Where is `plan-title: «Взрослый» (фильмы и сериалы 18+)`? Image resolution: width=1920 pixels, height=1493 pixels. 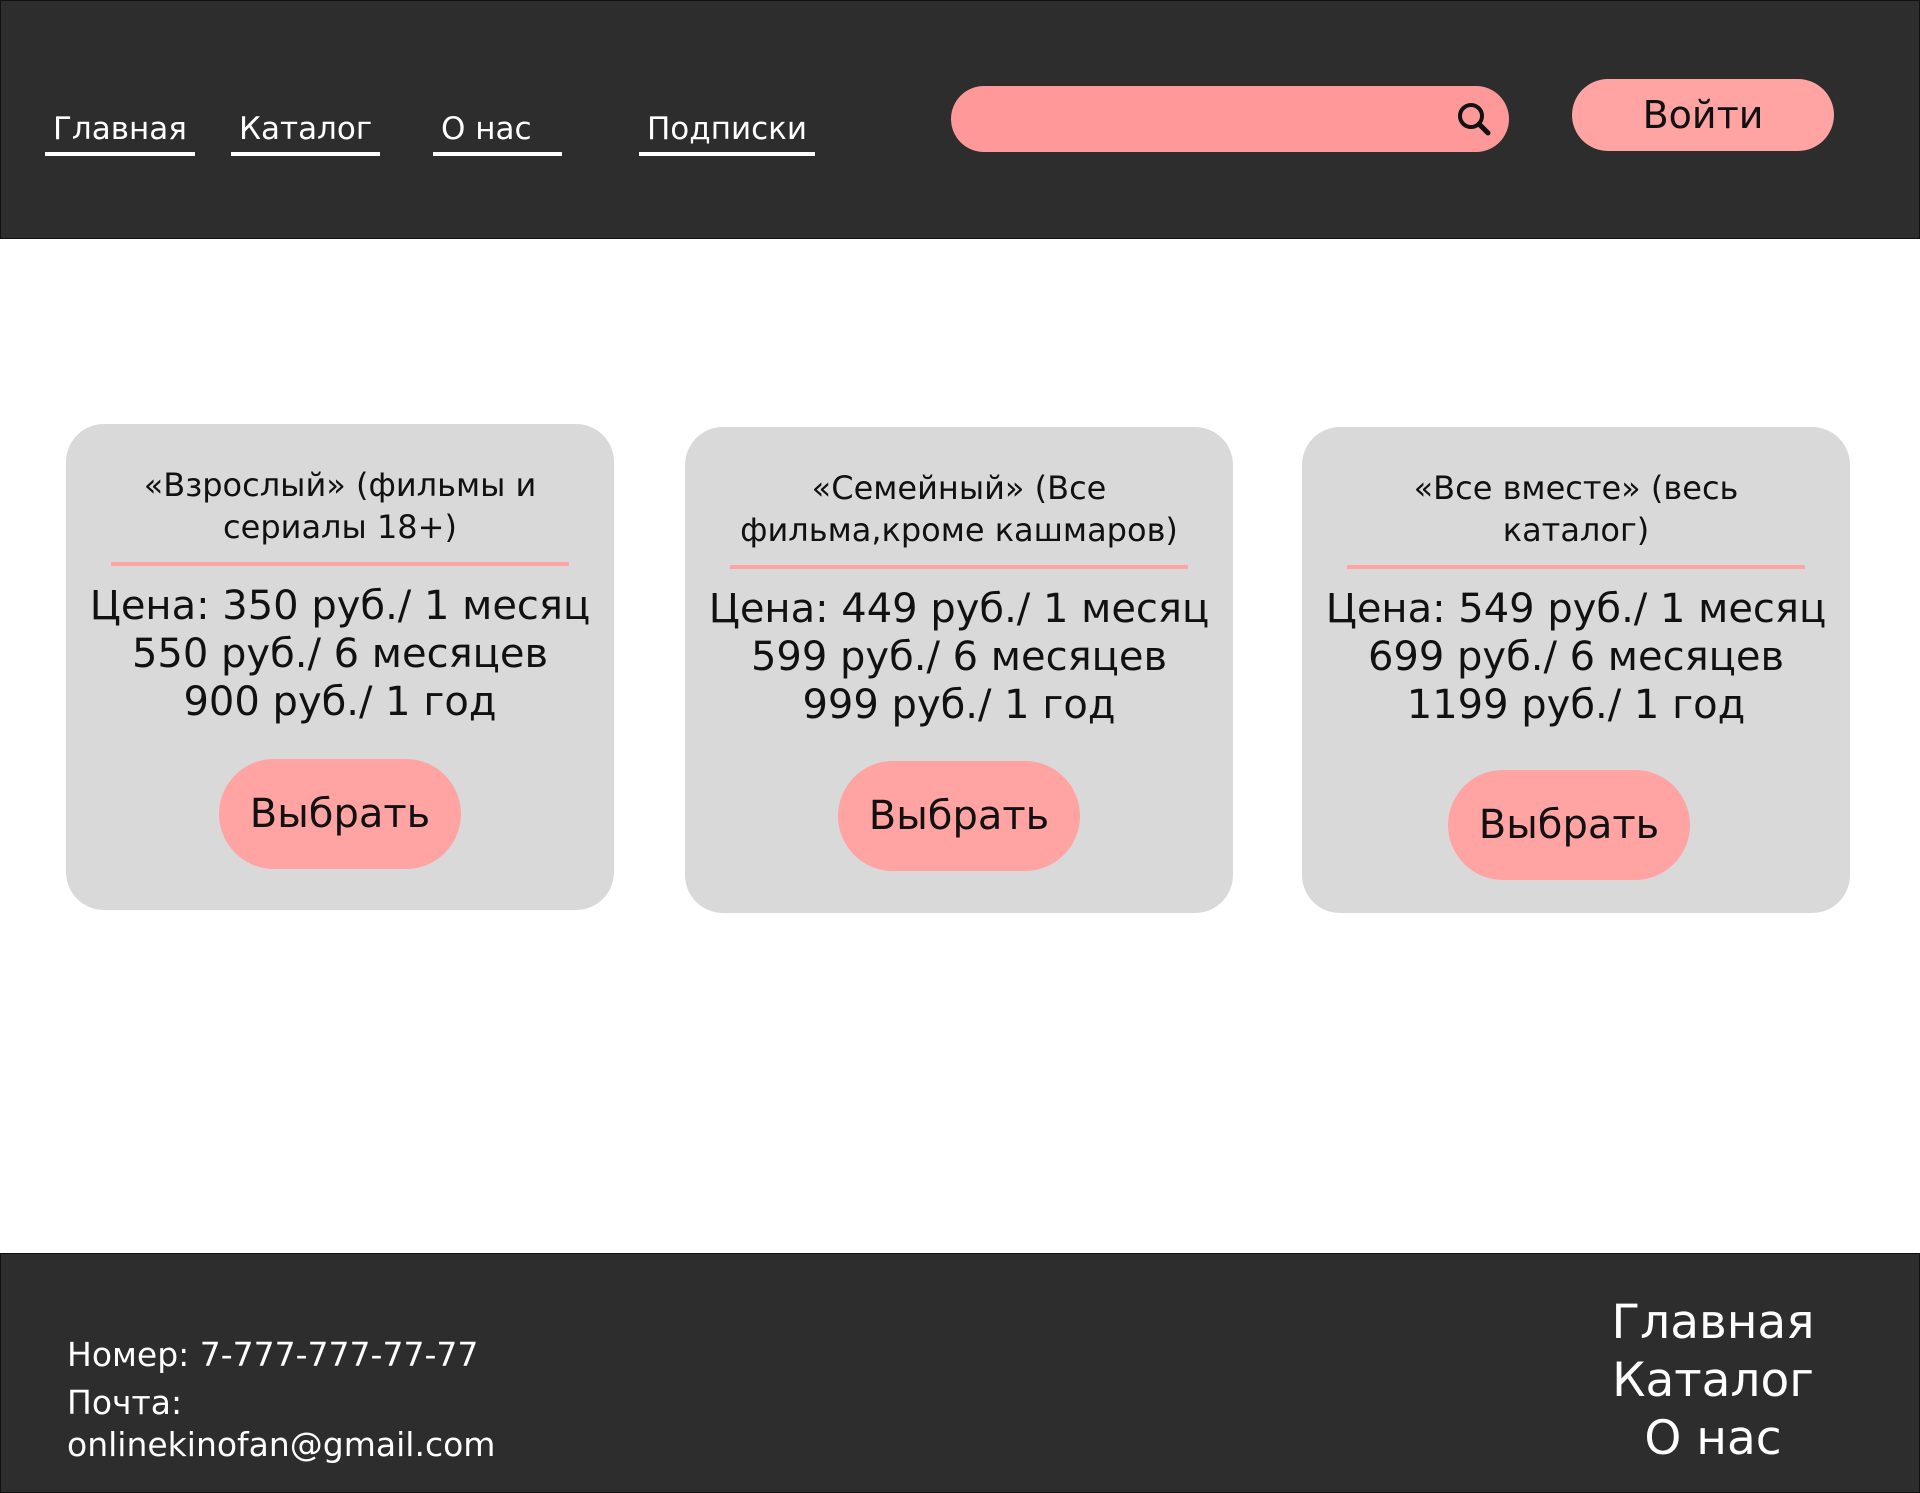 plan-title: «Взрослый» (фильмы и сериалы 18+) is located at coordinates (340, 506).